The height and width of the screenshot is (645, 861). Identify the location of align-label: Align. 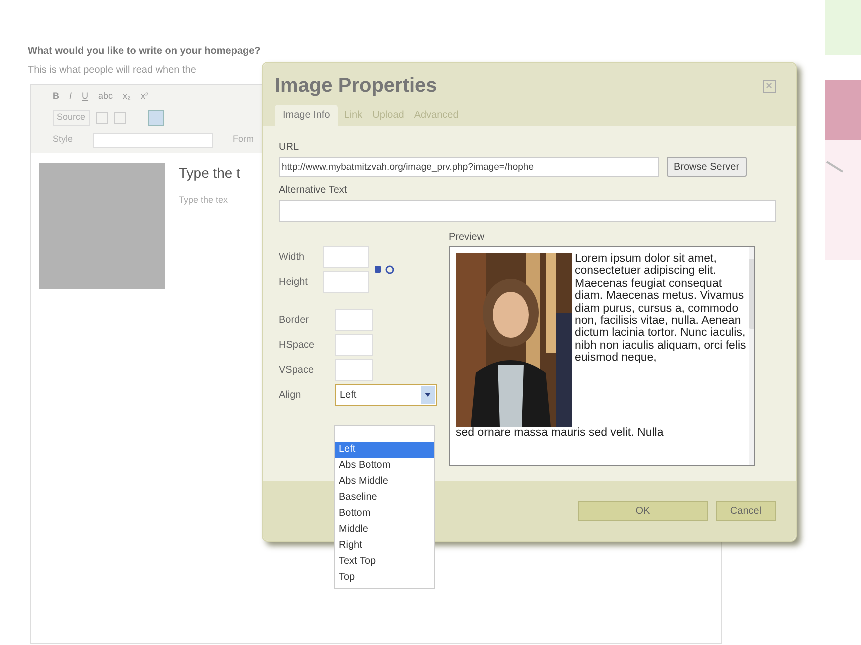
(290, 395).